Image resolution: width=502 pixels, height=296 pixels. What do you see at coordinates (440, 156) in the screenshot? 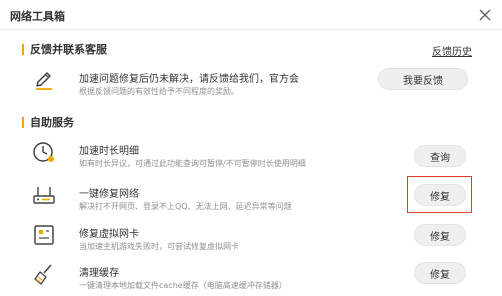
I see `query-button: 查询` at bounding box center [440, 156].